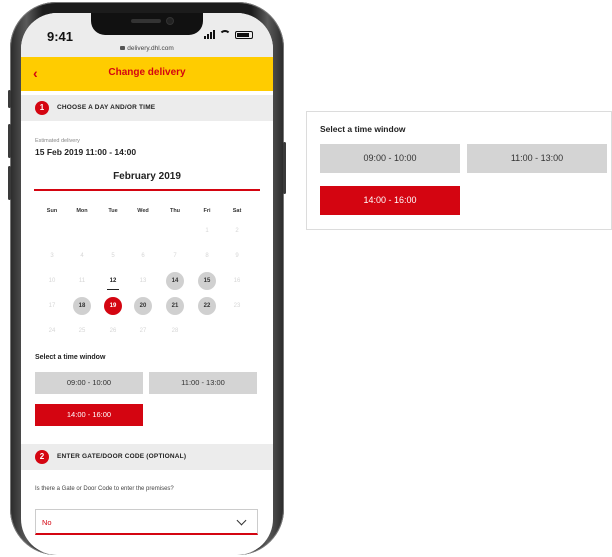 The width and height of the screenshot is (612, 557). Describe the element at coordinates (170, 21) in the screenshot. I see `camera` at that location.